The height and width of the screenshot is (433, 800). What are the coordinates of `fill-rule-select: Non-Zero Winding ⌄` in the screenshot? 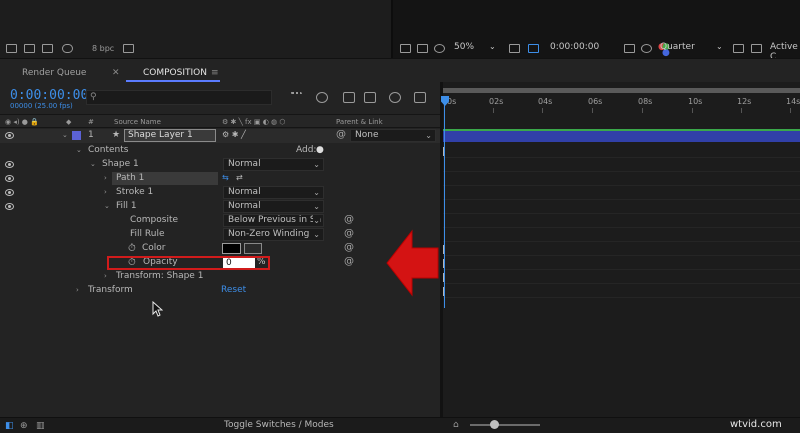 It's located at (273, 234).